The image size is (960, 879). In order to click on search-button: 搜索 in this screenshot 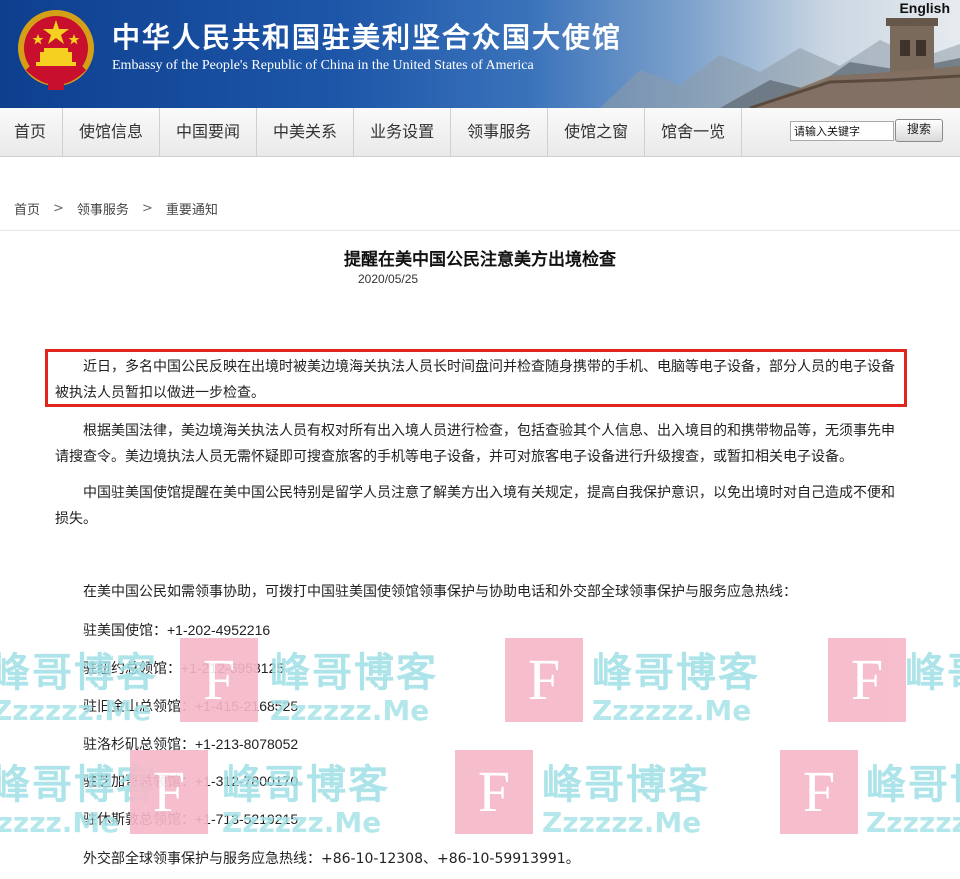, I will do `click(919, 130)`.